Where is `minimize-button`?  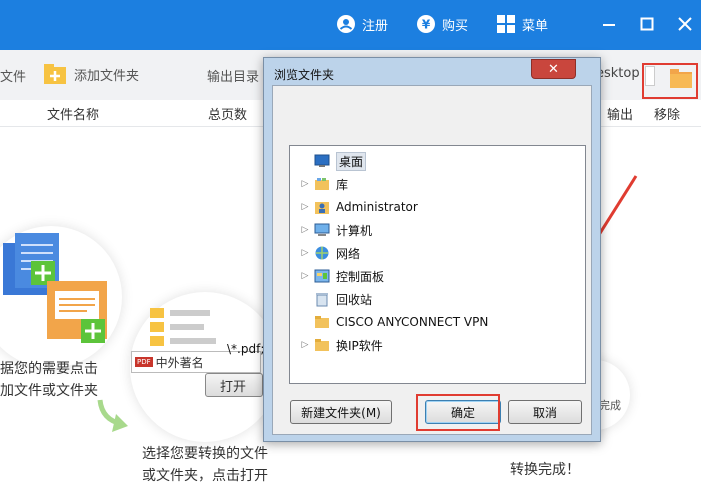
minimize-button is located at coordinates (609, 24).